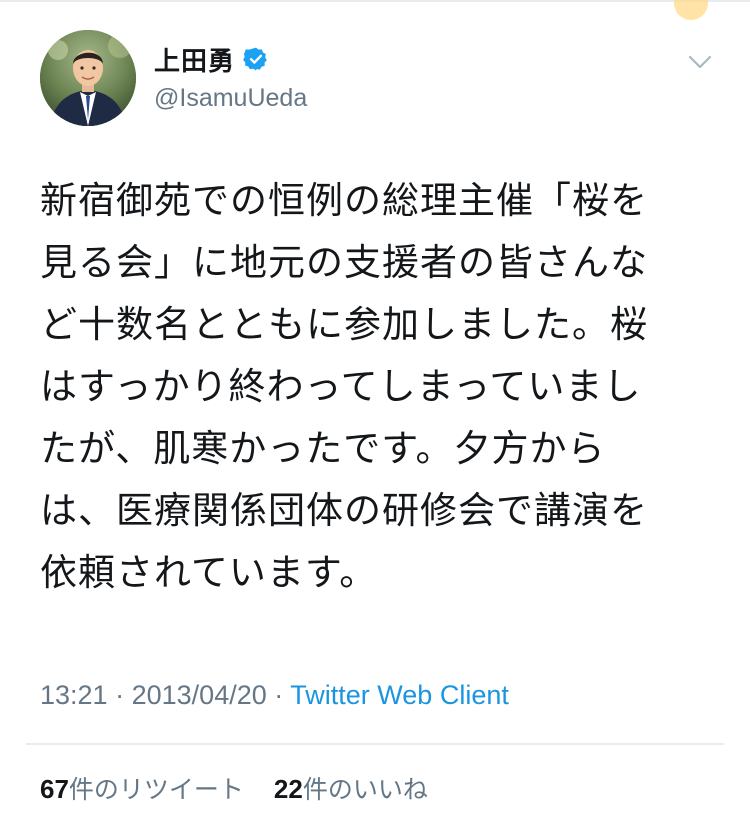 This screenshot has height=822, width=750. I want to click on tweet-text-line: はすっかり終わってしまっていまし, so click(341, 386).